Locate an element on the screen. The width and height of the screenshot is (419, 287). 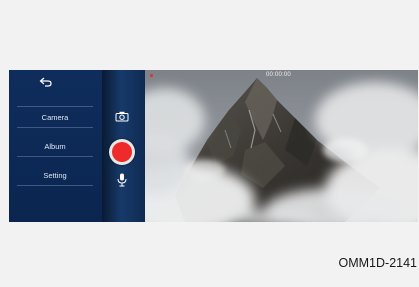
side-menu: Camera Album Setting is located at coordinates (55, 146).